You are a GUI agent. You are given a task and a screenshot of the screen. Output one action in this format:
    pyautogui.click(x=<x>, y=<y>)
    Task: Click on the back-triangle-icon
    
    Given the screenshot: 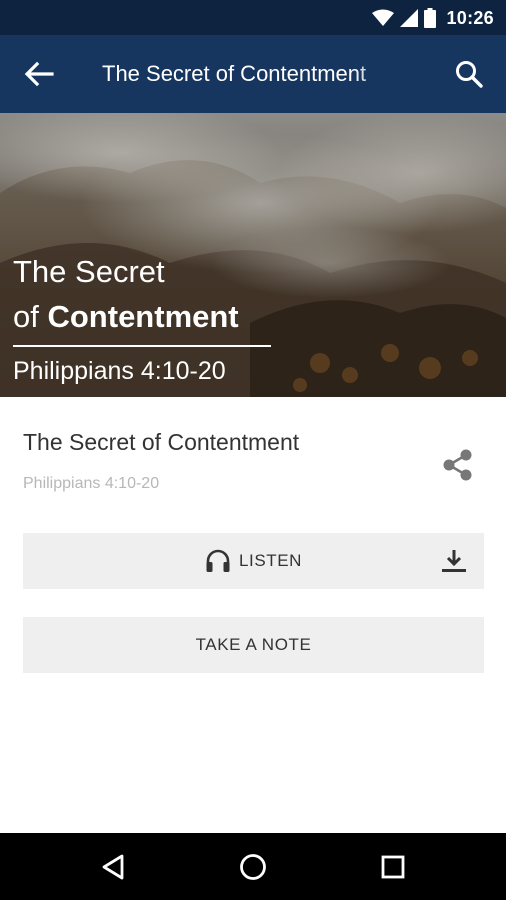 What is the action you would take?
    pyautogui.click(x=113, y=867)
    